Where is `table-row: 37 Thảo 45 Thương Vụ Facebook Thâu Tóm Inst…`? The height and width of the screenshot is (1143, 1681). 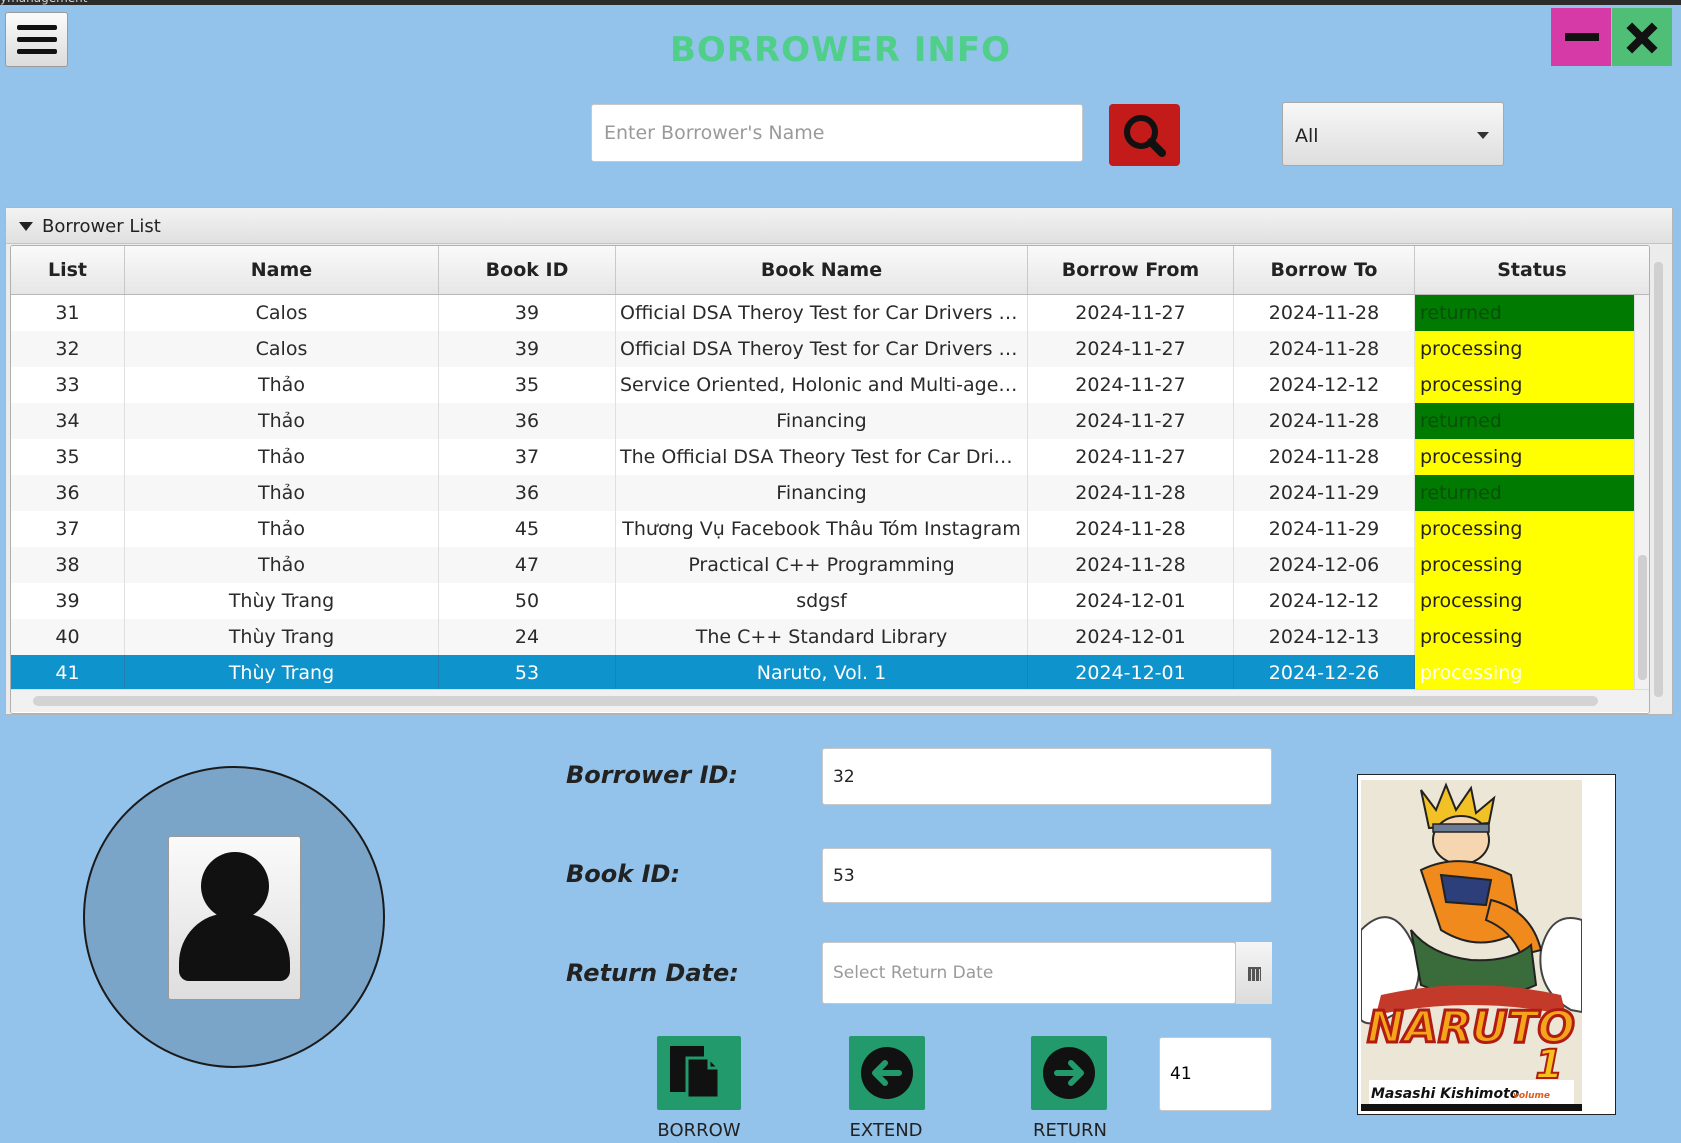
table-row: 37 Thảo 45 Thương Vụ Facebook Thâu Tóm Inst… is located at coordinates (822, 529).